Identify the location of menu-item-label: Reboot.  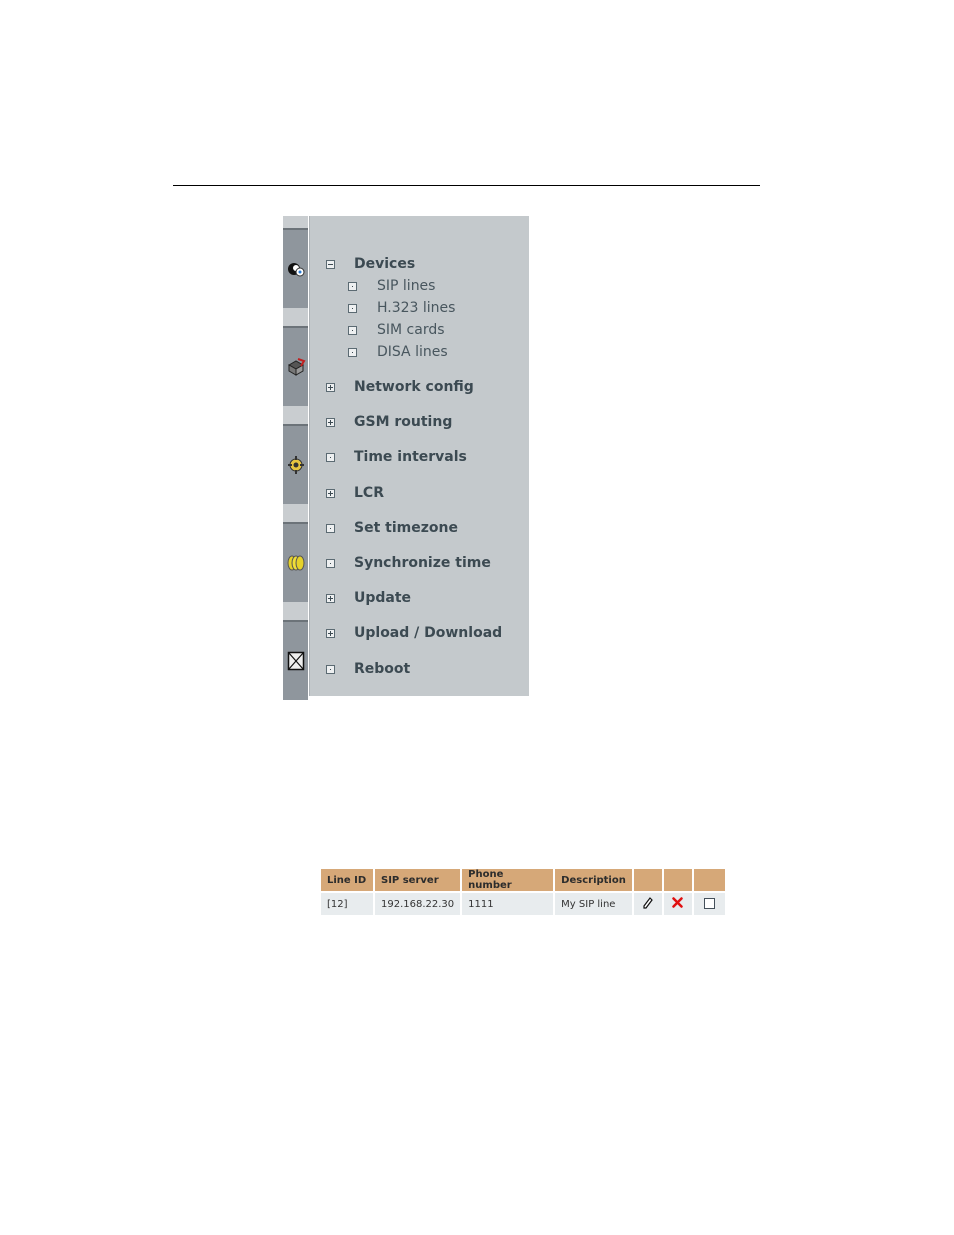
(382, 669).